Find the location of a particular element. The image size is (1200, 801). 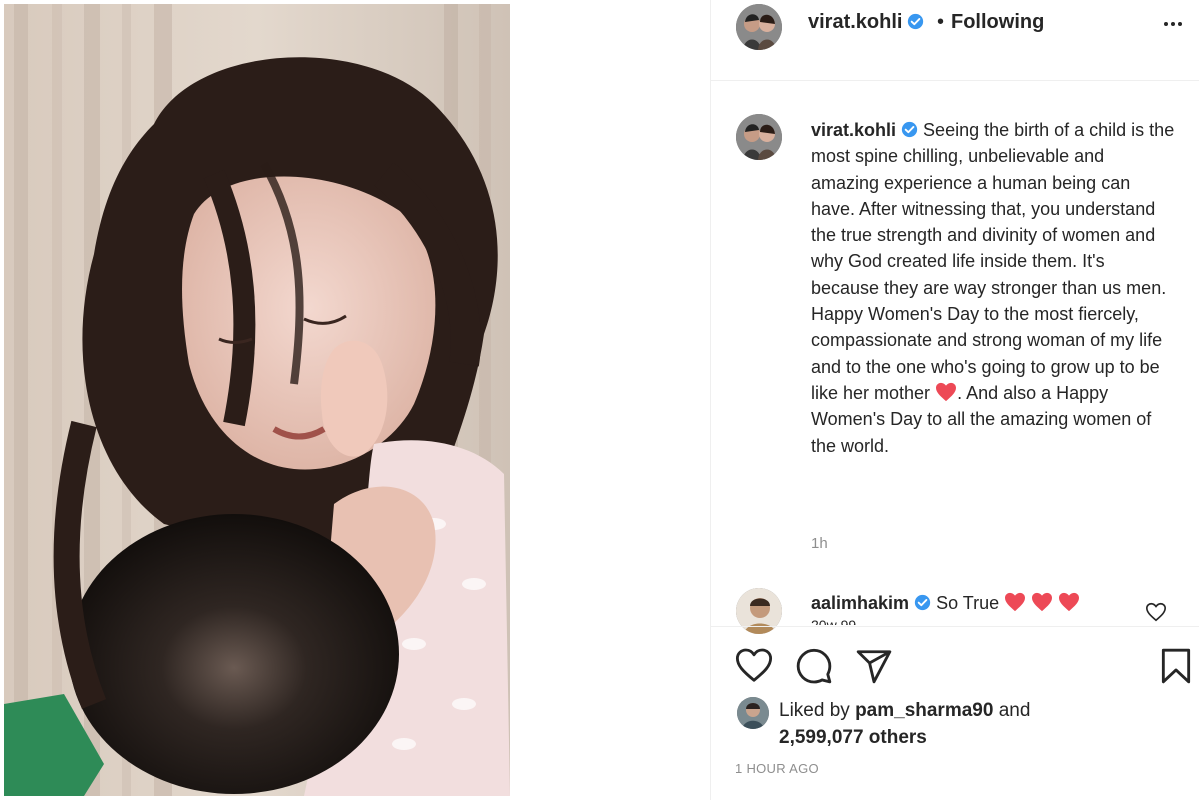

following-button: Following is located at coordinates (997, 22).